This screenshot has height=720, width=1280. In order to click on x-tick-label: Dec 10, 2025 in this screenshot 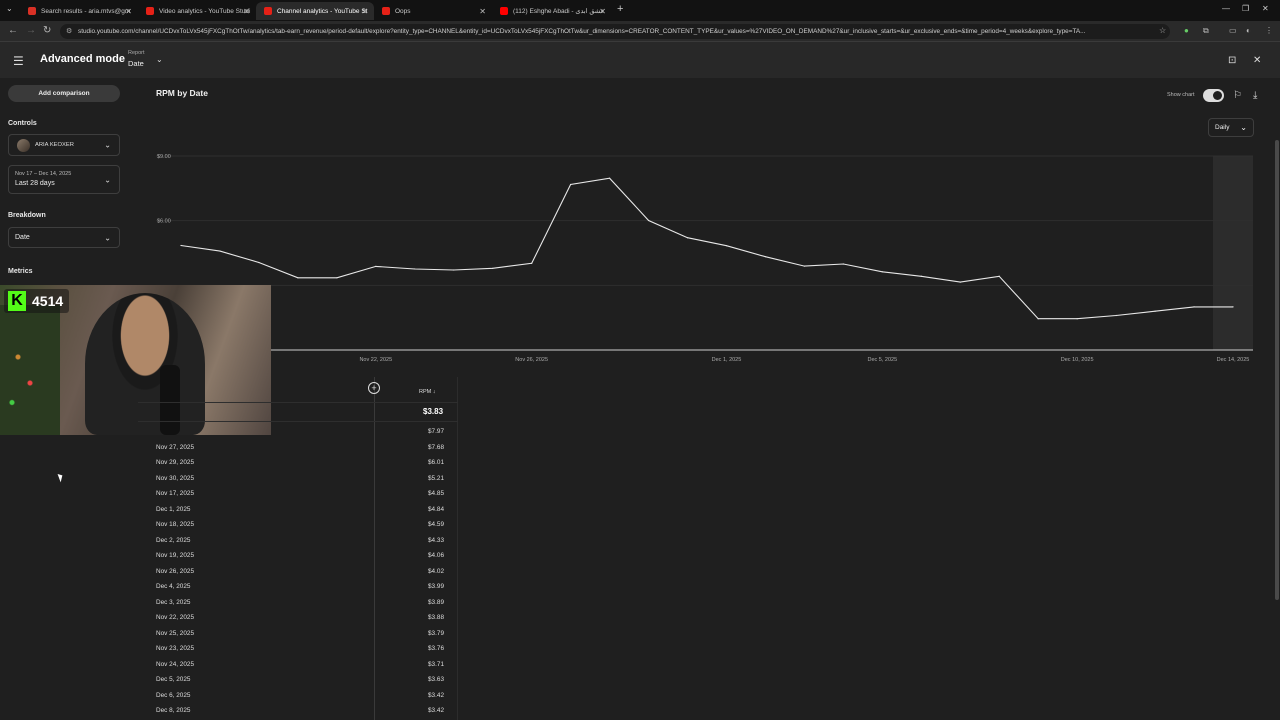, I will do `click(1077, 360)`.